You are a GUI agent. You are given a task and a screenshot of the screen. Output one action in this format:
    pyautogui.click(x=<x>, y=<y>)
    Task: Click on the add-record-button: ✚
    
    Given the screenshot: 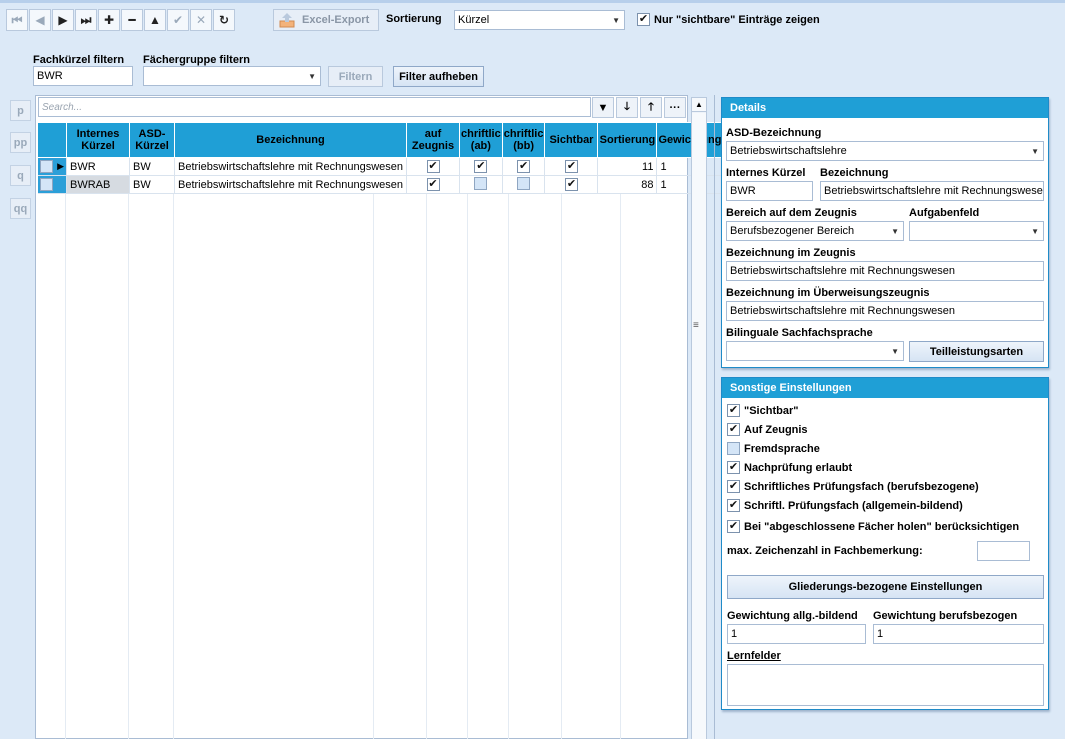 What is the action you would take?
    pyautogui.click(x=109, y=20)
    